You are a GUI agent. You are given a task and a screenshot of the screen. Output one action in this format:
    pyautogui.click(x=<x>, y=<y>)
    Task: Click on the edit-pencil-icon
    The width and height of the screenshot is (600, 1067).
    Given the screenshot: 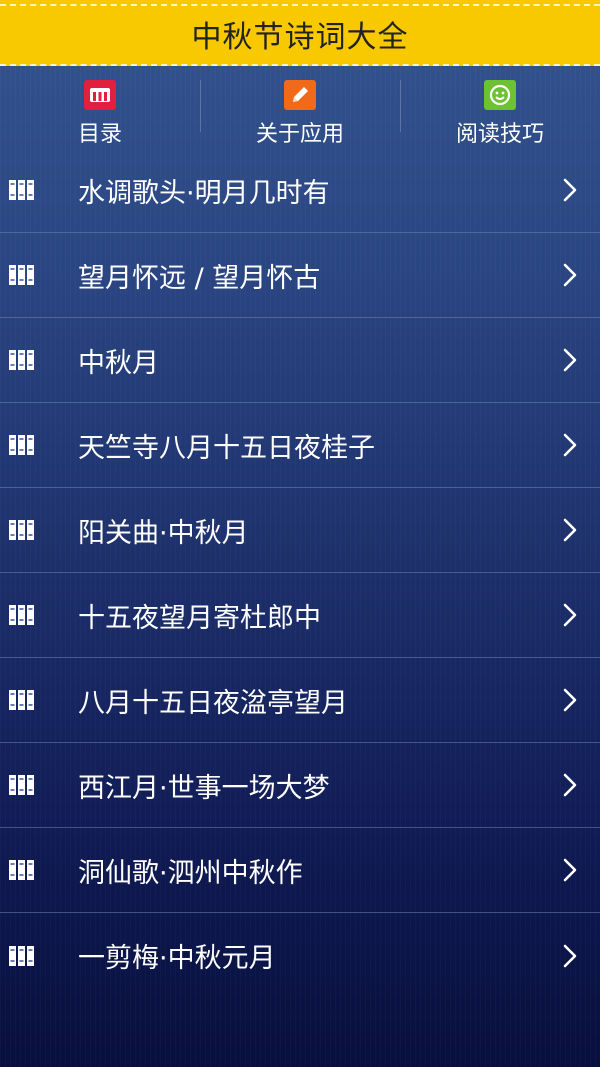 What is the action you would take?
    pyautogui.click(x=300, y=95)
    